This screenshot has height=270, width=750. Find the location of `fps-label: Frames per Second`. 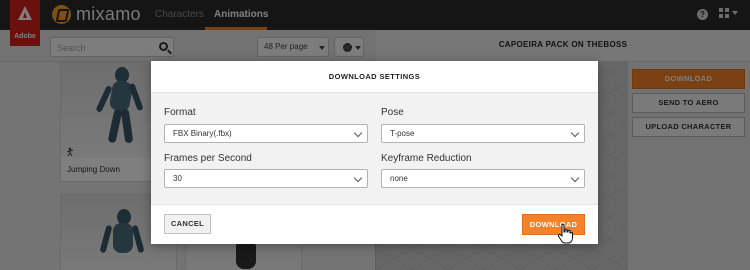

fps-label: Frames per Second is located at coordinates (208, 158).